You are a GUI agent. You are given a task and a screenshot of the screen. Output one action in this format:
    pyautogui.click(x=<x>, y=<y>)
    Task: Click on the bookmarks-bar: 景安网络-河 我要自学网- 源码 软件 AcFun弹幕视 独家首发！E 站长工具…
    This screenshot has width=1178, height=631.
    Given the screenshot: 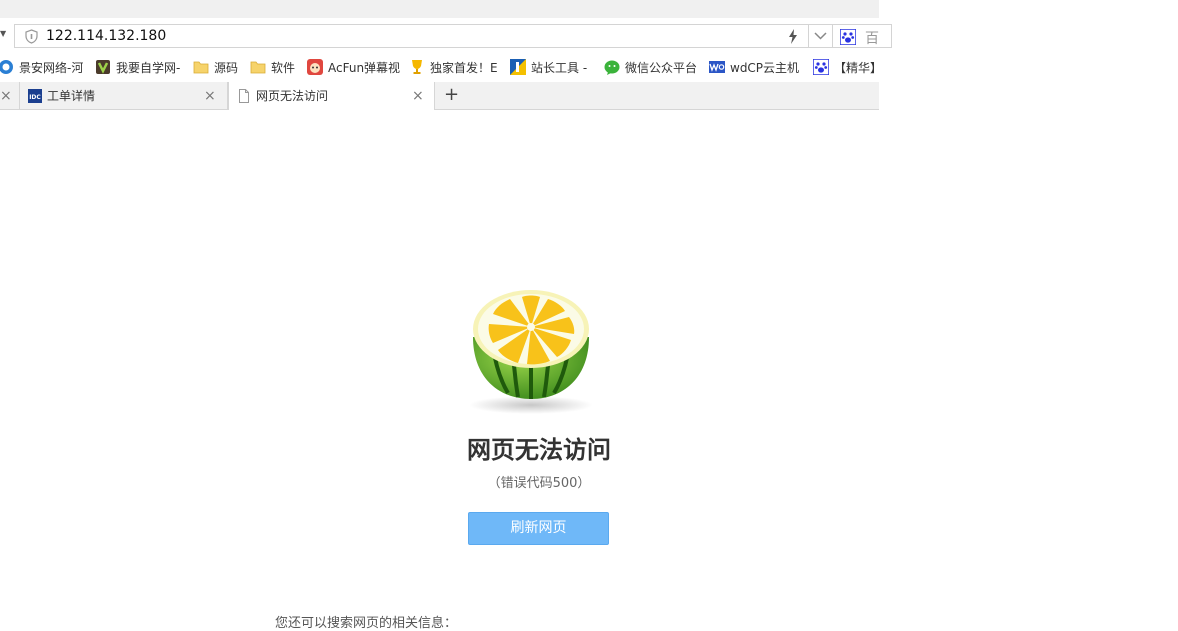 What is the action you would take?
    pyautogui.click(x=439, y=67)
    